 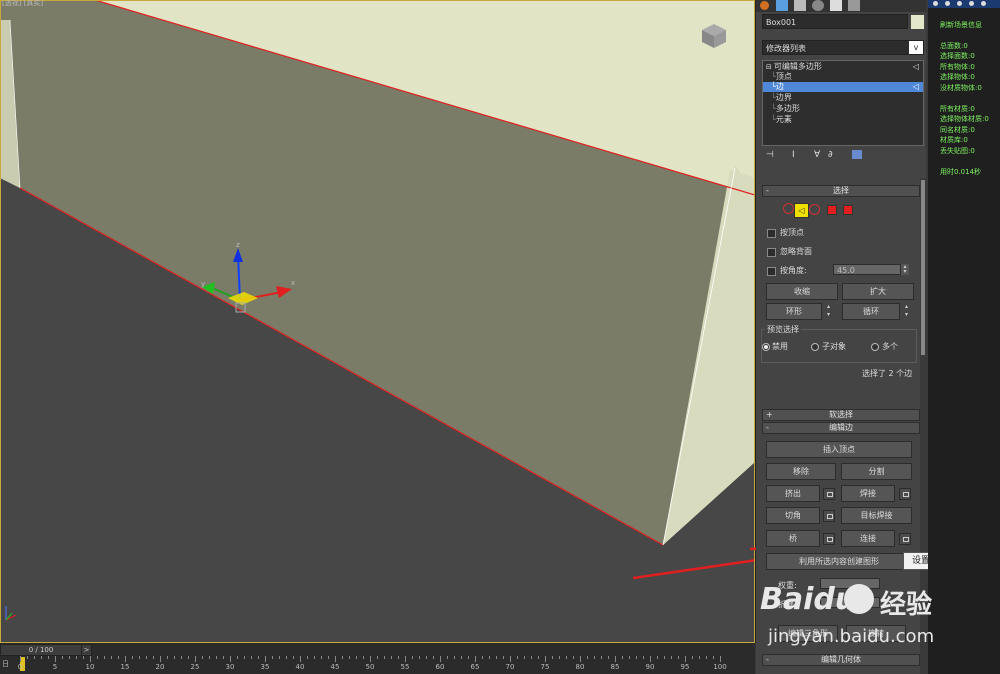 I want to click on panel-scrollbar-thumb, so click(x=923, y=267).